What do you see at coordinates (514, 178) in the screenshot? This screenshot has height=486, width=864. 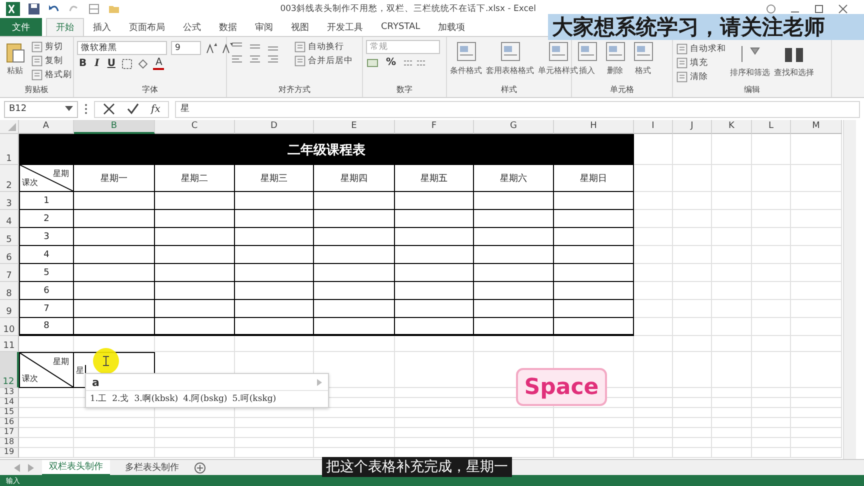 I see `day-header: 星期六` at bounding box center [514, 178].